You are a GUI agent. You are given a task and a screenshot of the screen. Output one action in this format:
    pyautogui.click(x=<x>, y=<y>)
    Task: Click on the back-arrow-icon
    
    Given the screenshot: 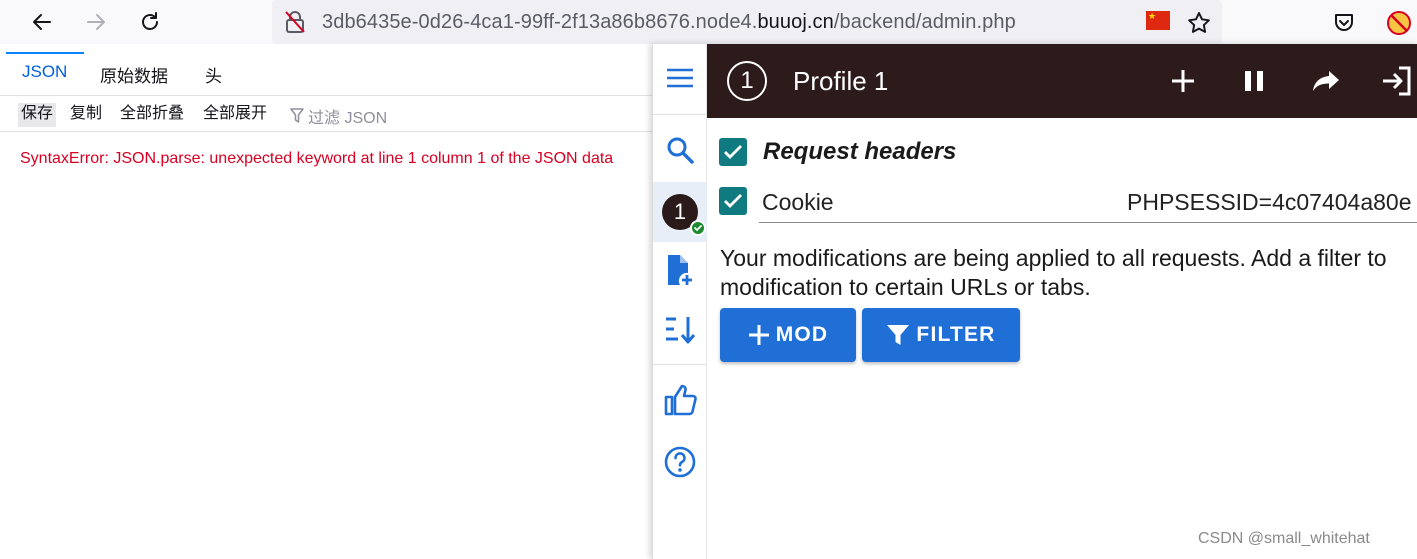 What is the action you would take?
    pyautogui.click(x=42, y=22)
    